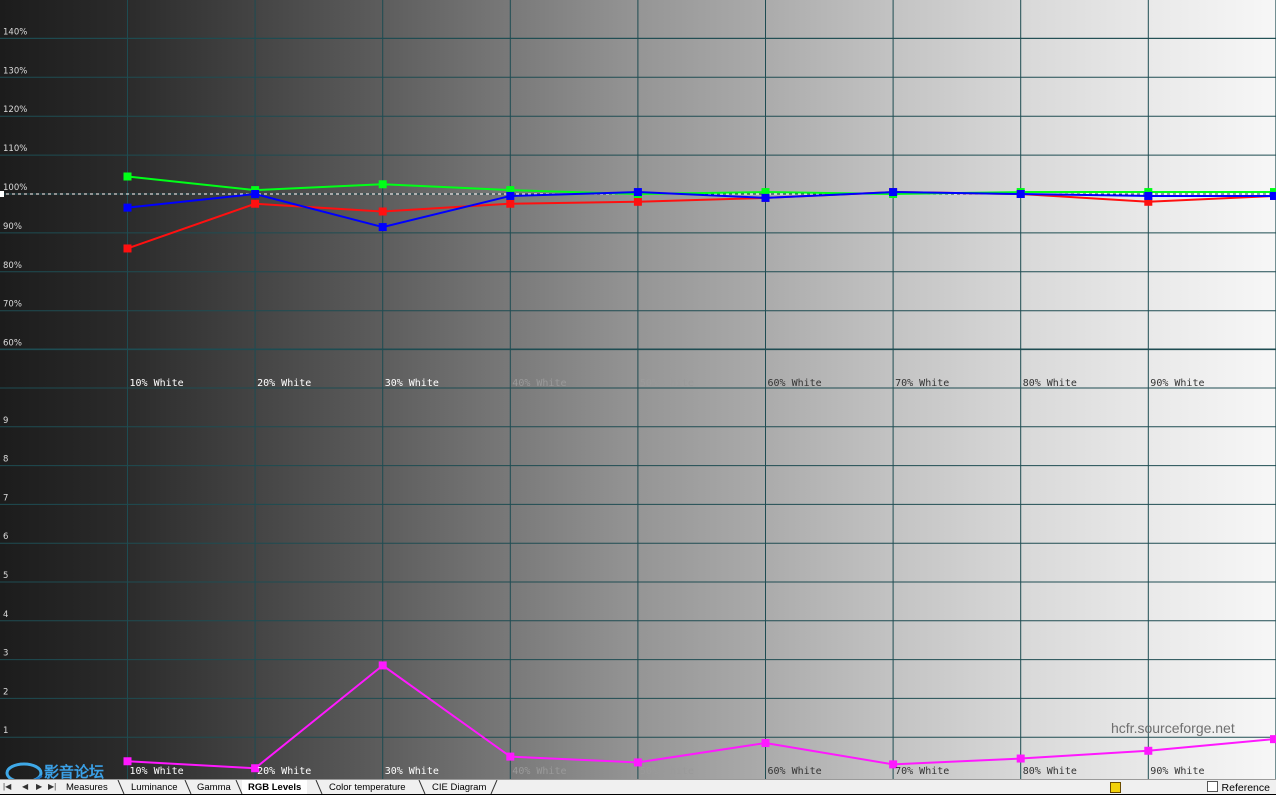  I want to click on upper-x-category-label: 20% White, so click(284, 383).